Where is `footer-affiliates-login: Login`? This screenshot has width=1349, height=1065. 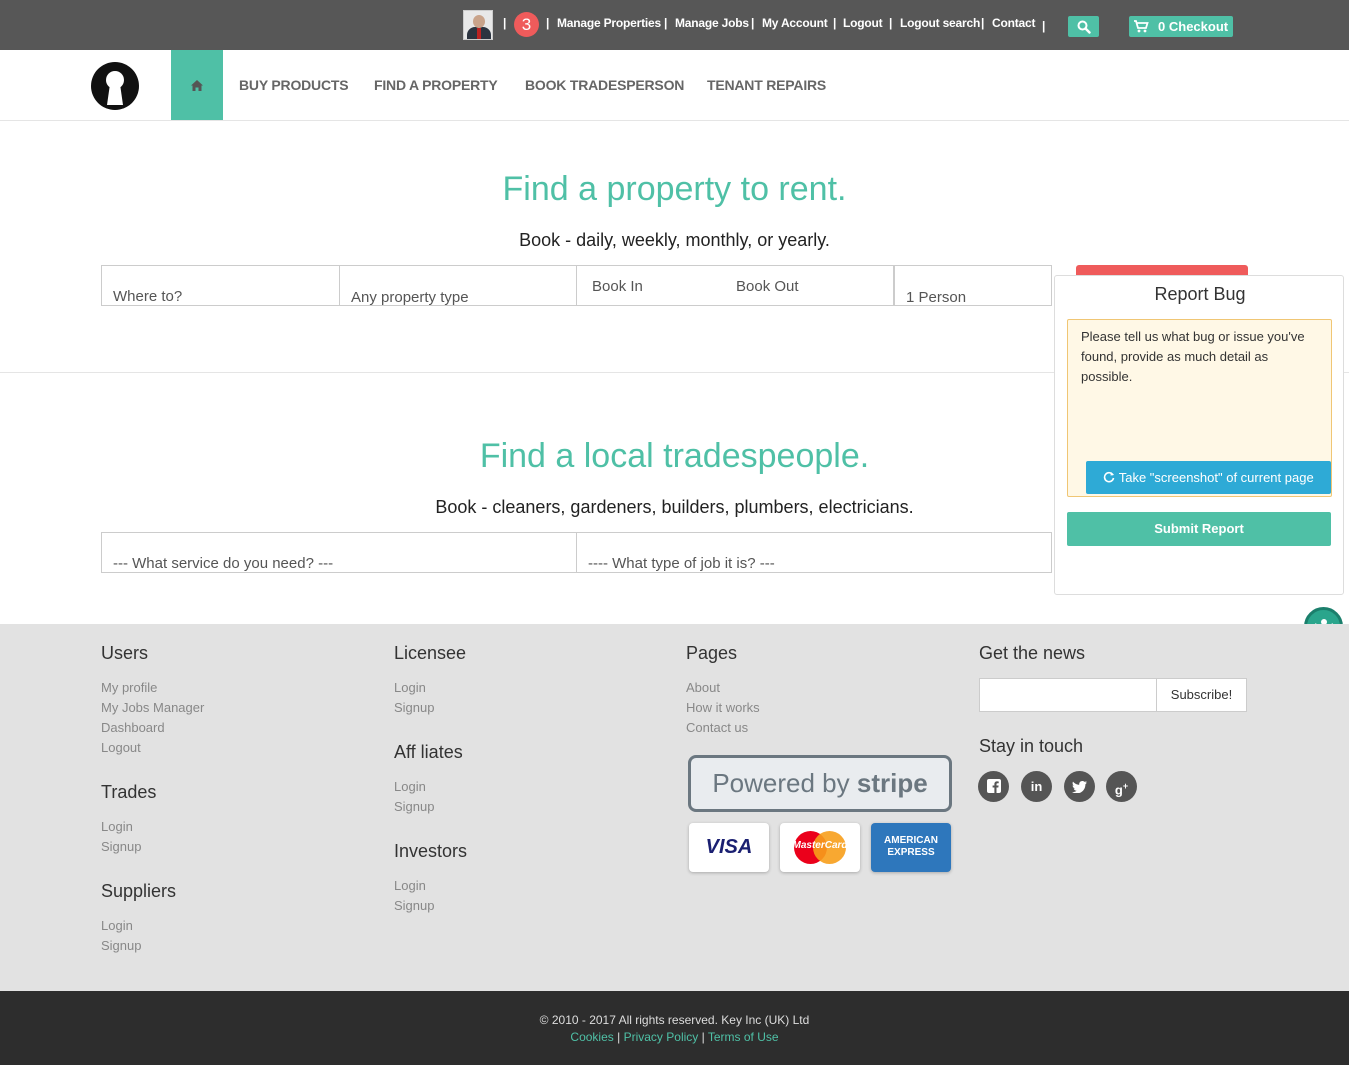 footer-affiliates-login: Login is located at coordinates (410, 786).